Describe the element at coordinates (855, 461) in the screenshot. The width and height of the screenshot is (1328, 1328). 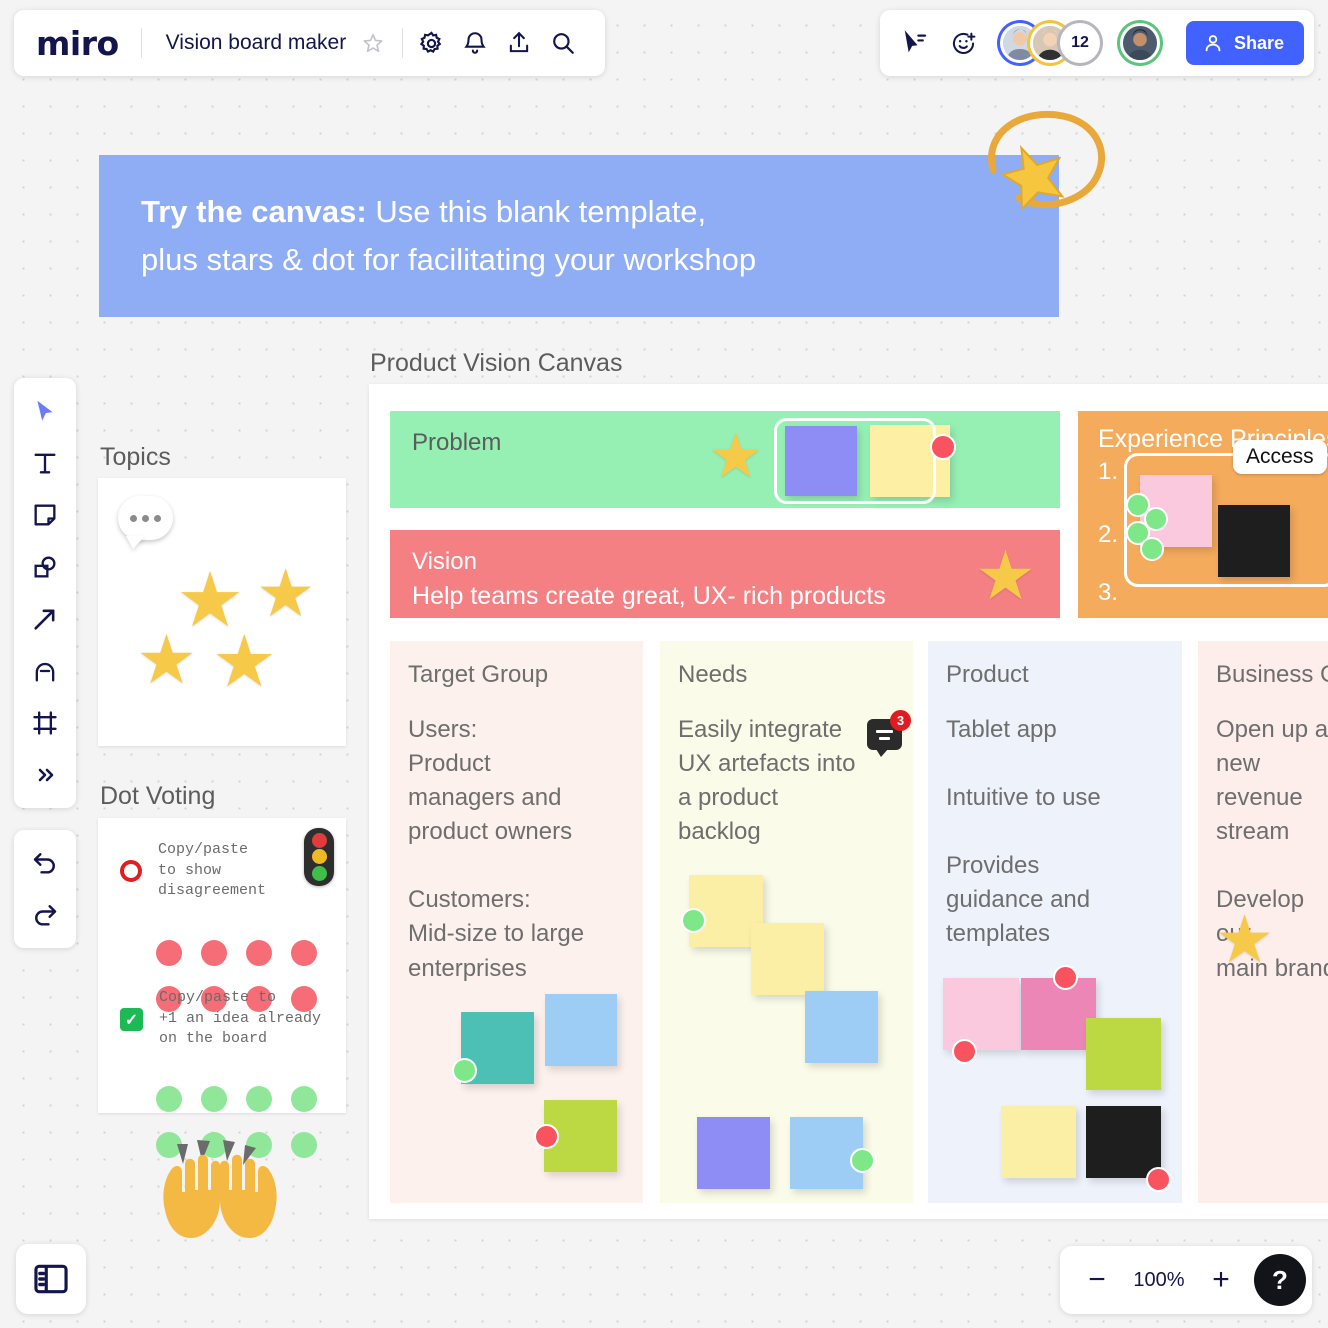
I see `selection-box` at that location.